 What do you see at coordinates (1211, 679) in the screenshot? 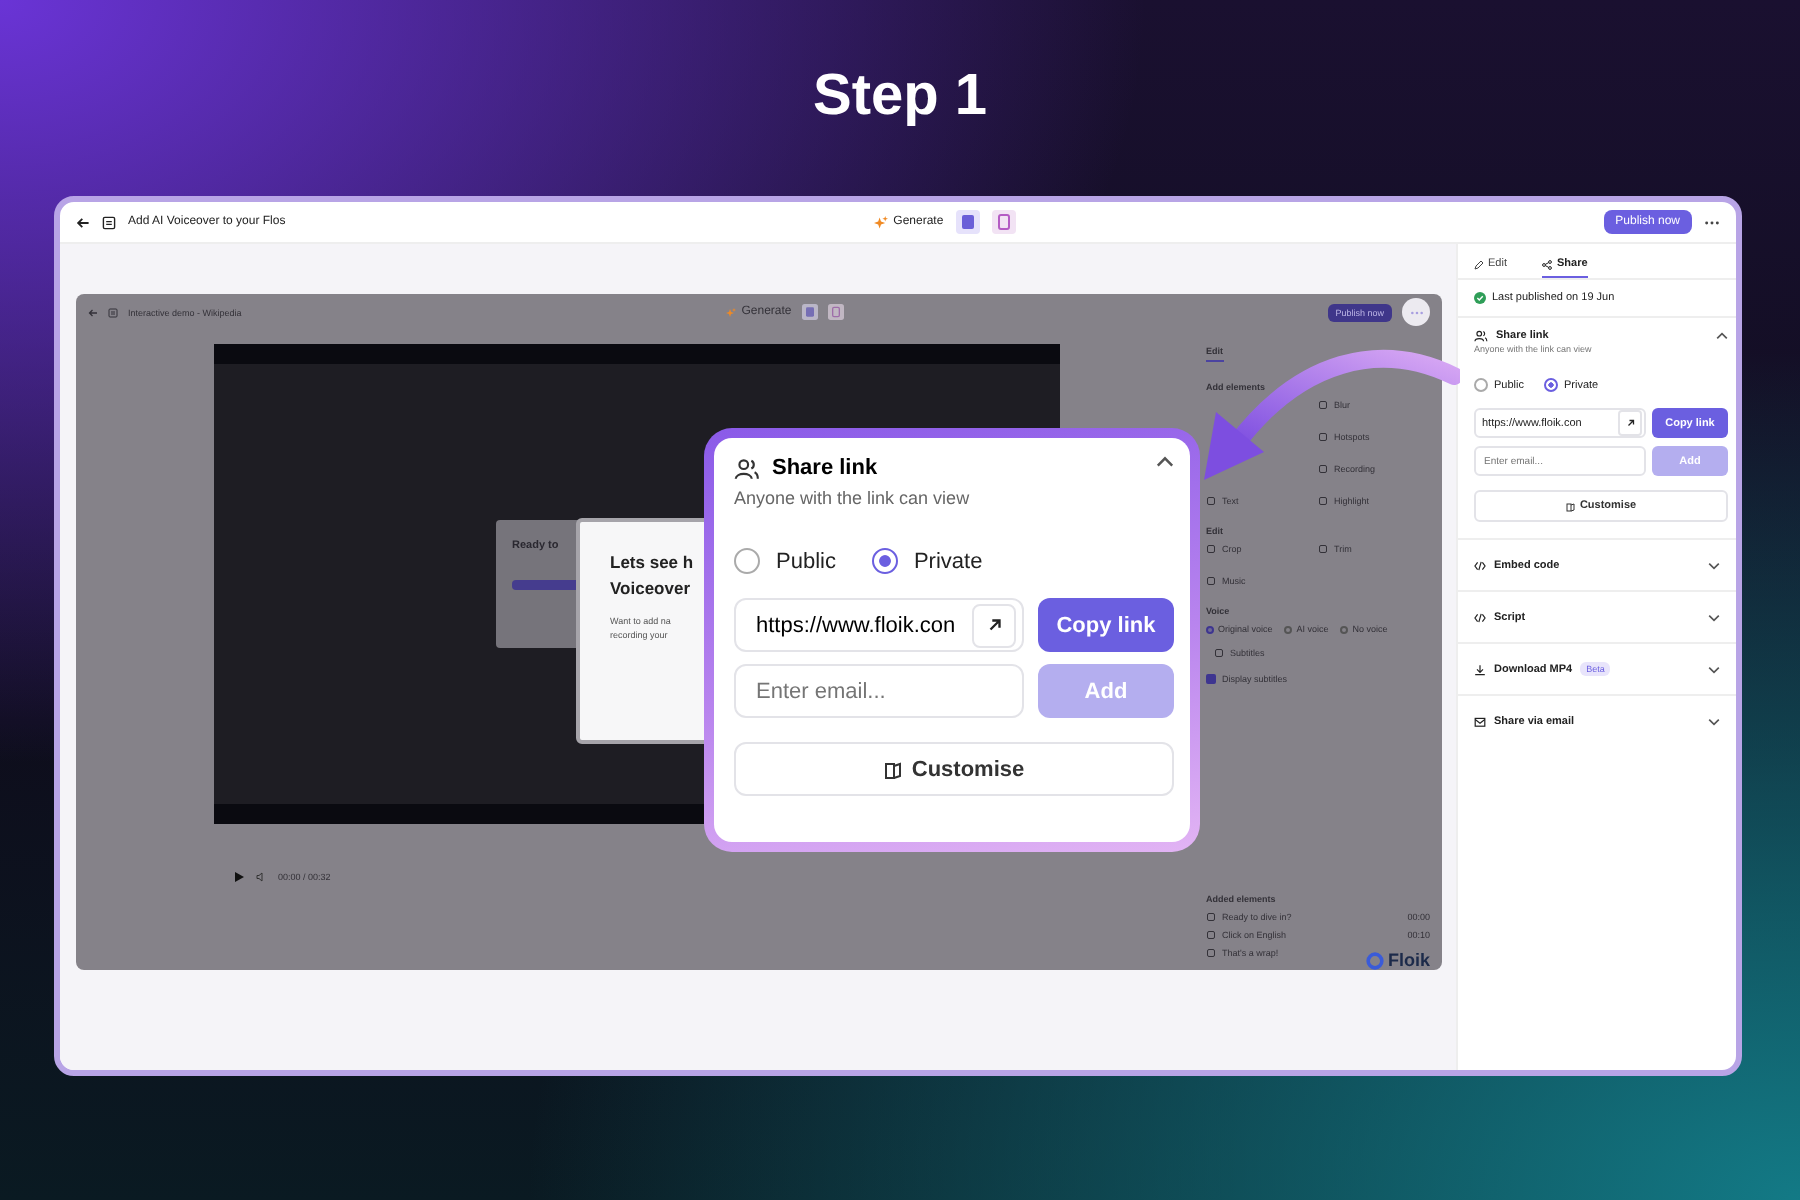
I see `checkbox-icon` at bounding box center [1211, 679].